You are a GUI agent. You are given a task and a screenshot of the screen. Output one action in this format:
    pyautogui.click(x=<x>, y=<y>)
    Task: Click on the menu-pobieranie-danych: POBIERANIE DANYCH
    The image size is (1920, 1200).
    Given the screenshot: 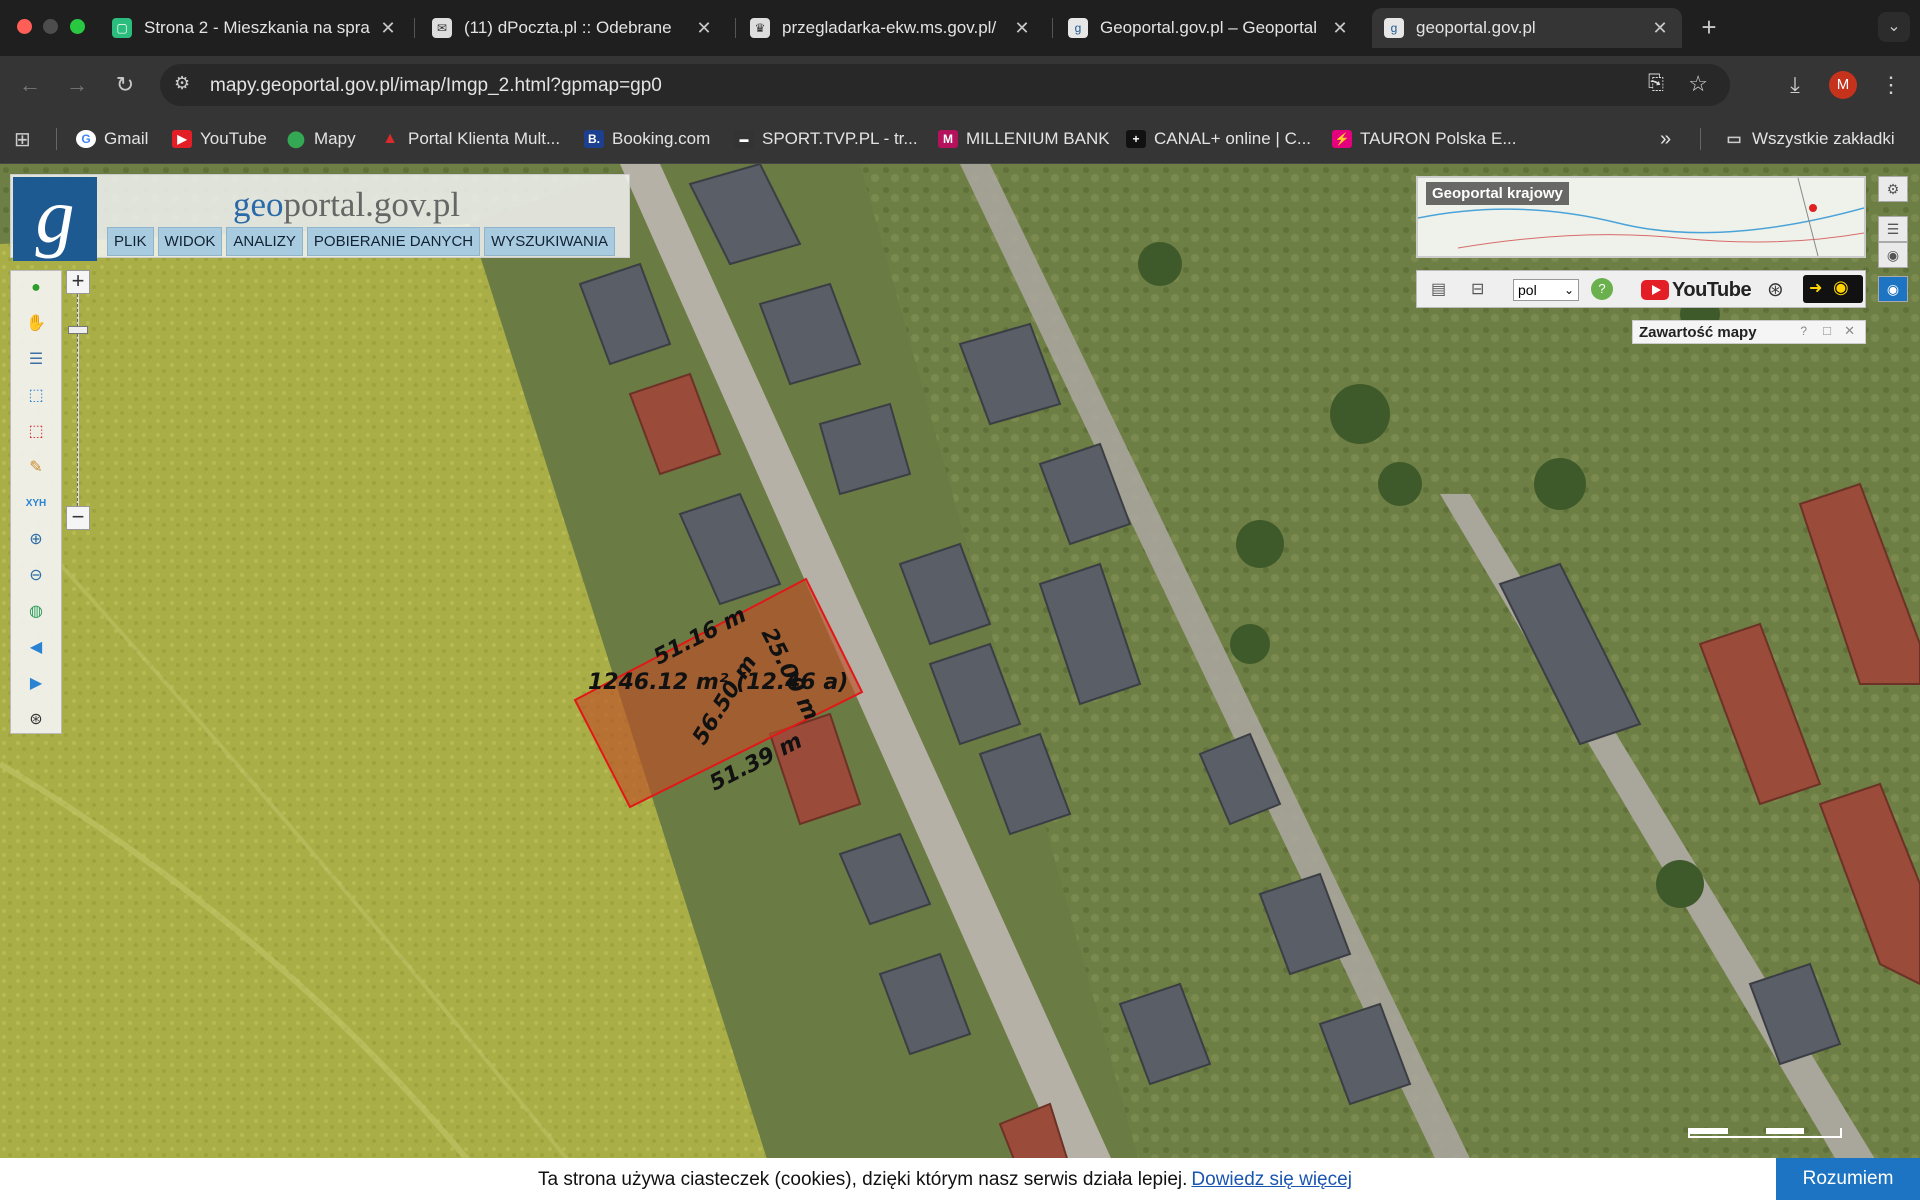 What is the action you would take?
    pyautogui.click(x=393, y=241)
    